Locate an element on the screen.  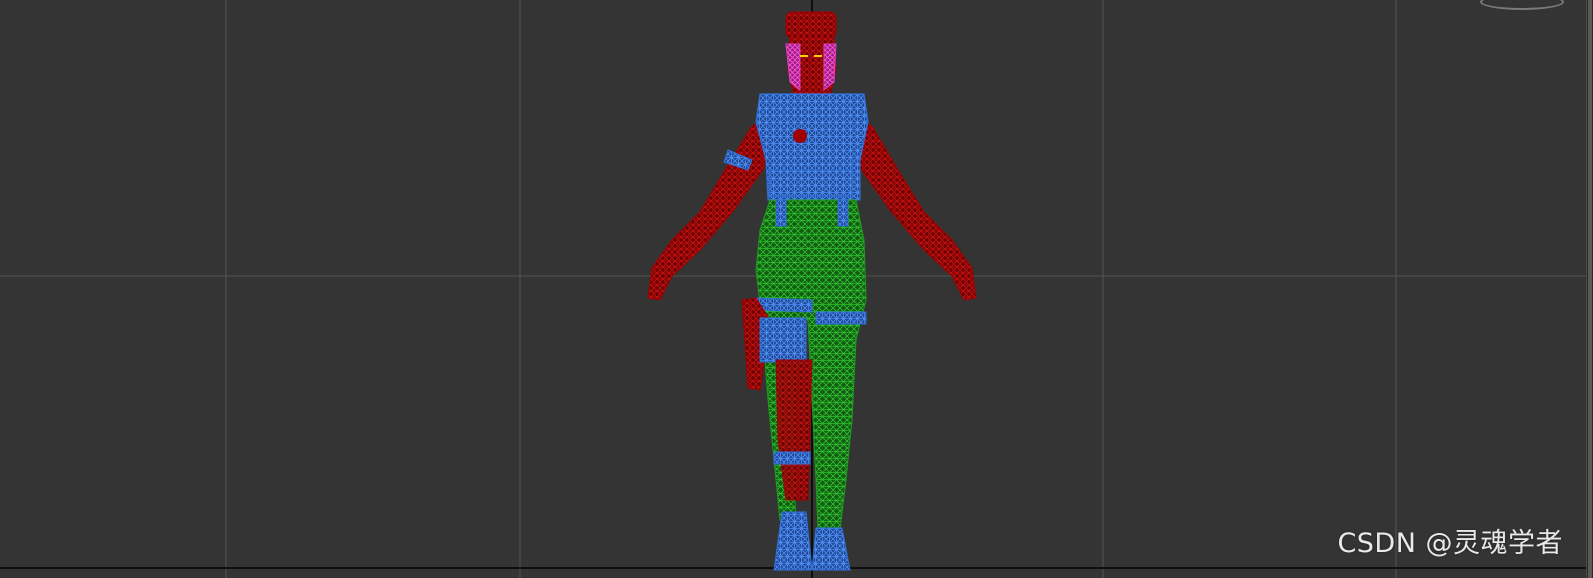
torso-vest-mesh is located at coordinates (812, 147).